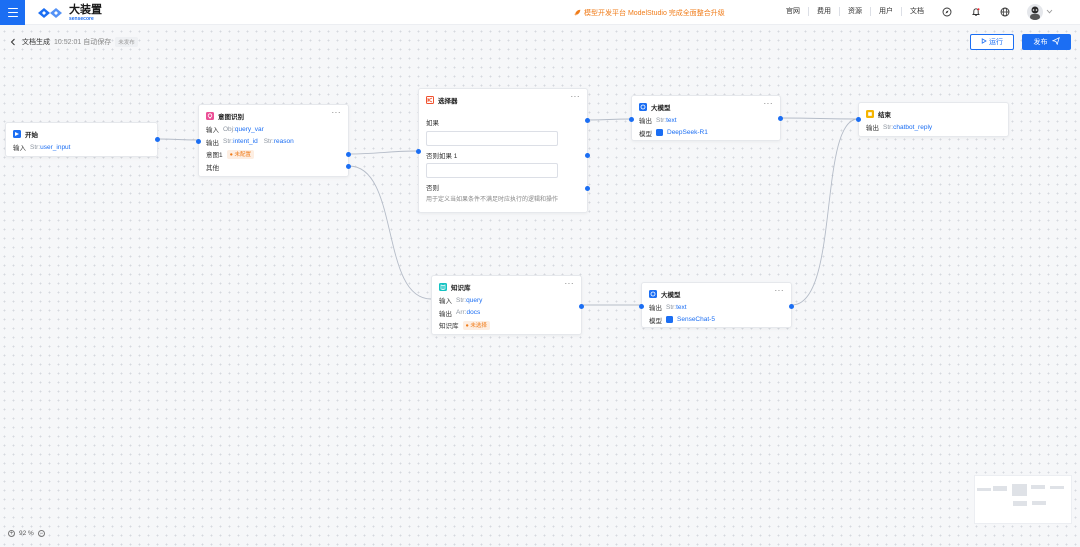  What do you see at coordinates (587, 155) in the screenshot?
I see `output-port-elif` at bounding box center [587, 155].